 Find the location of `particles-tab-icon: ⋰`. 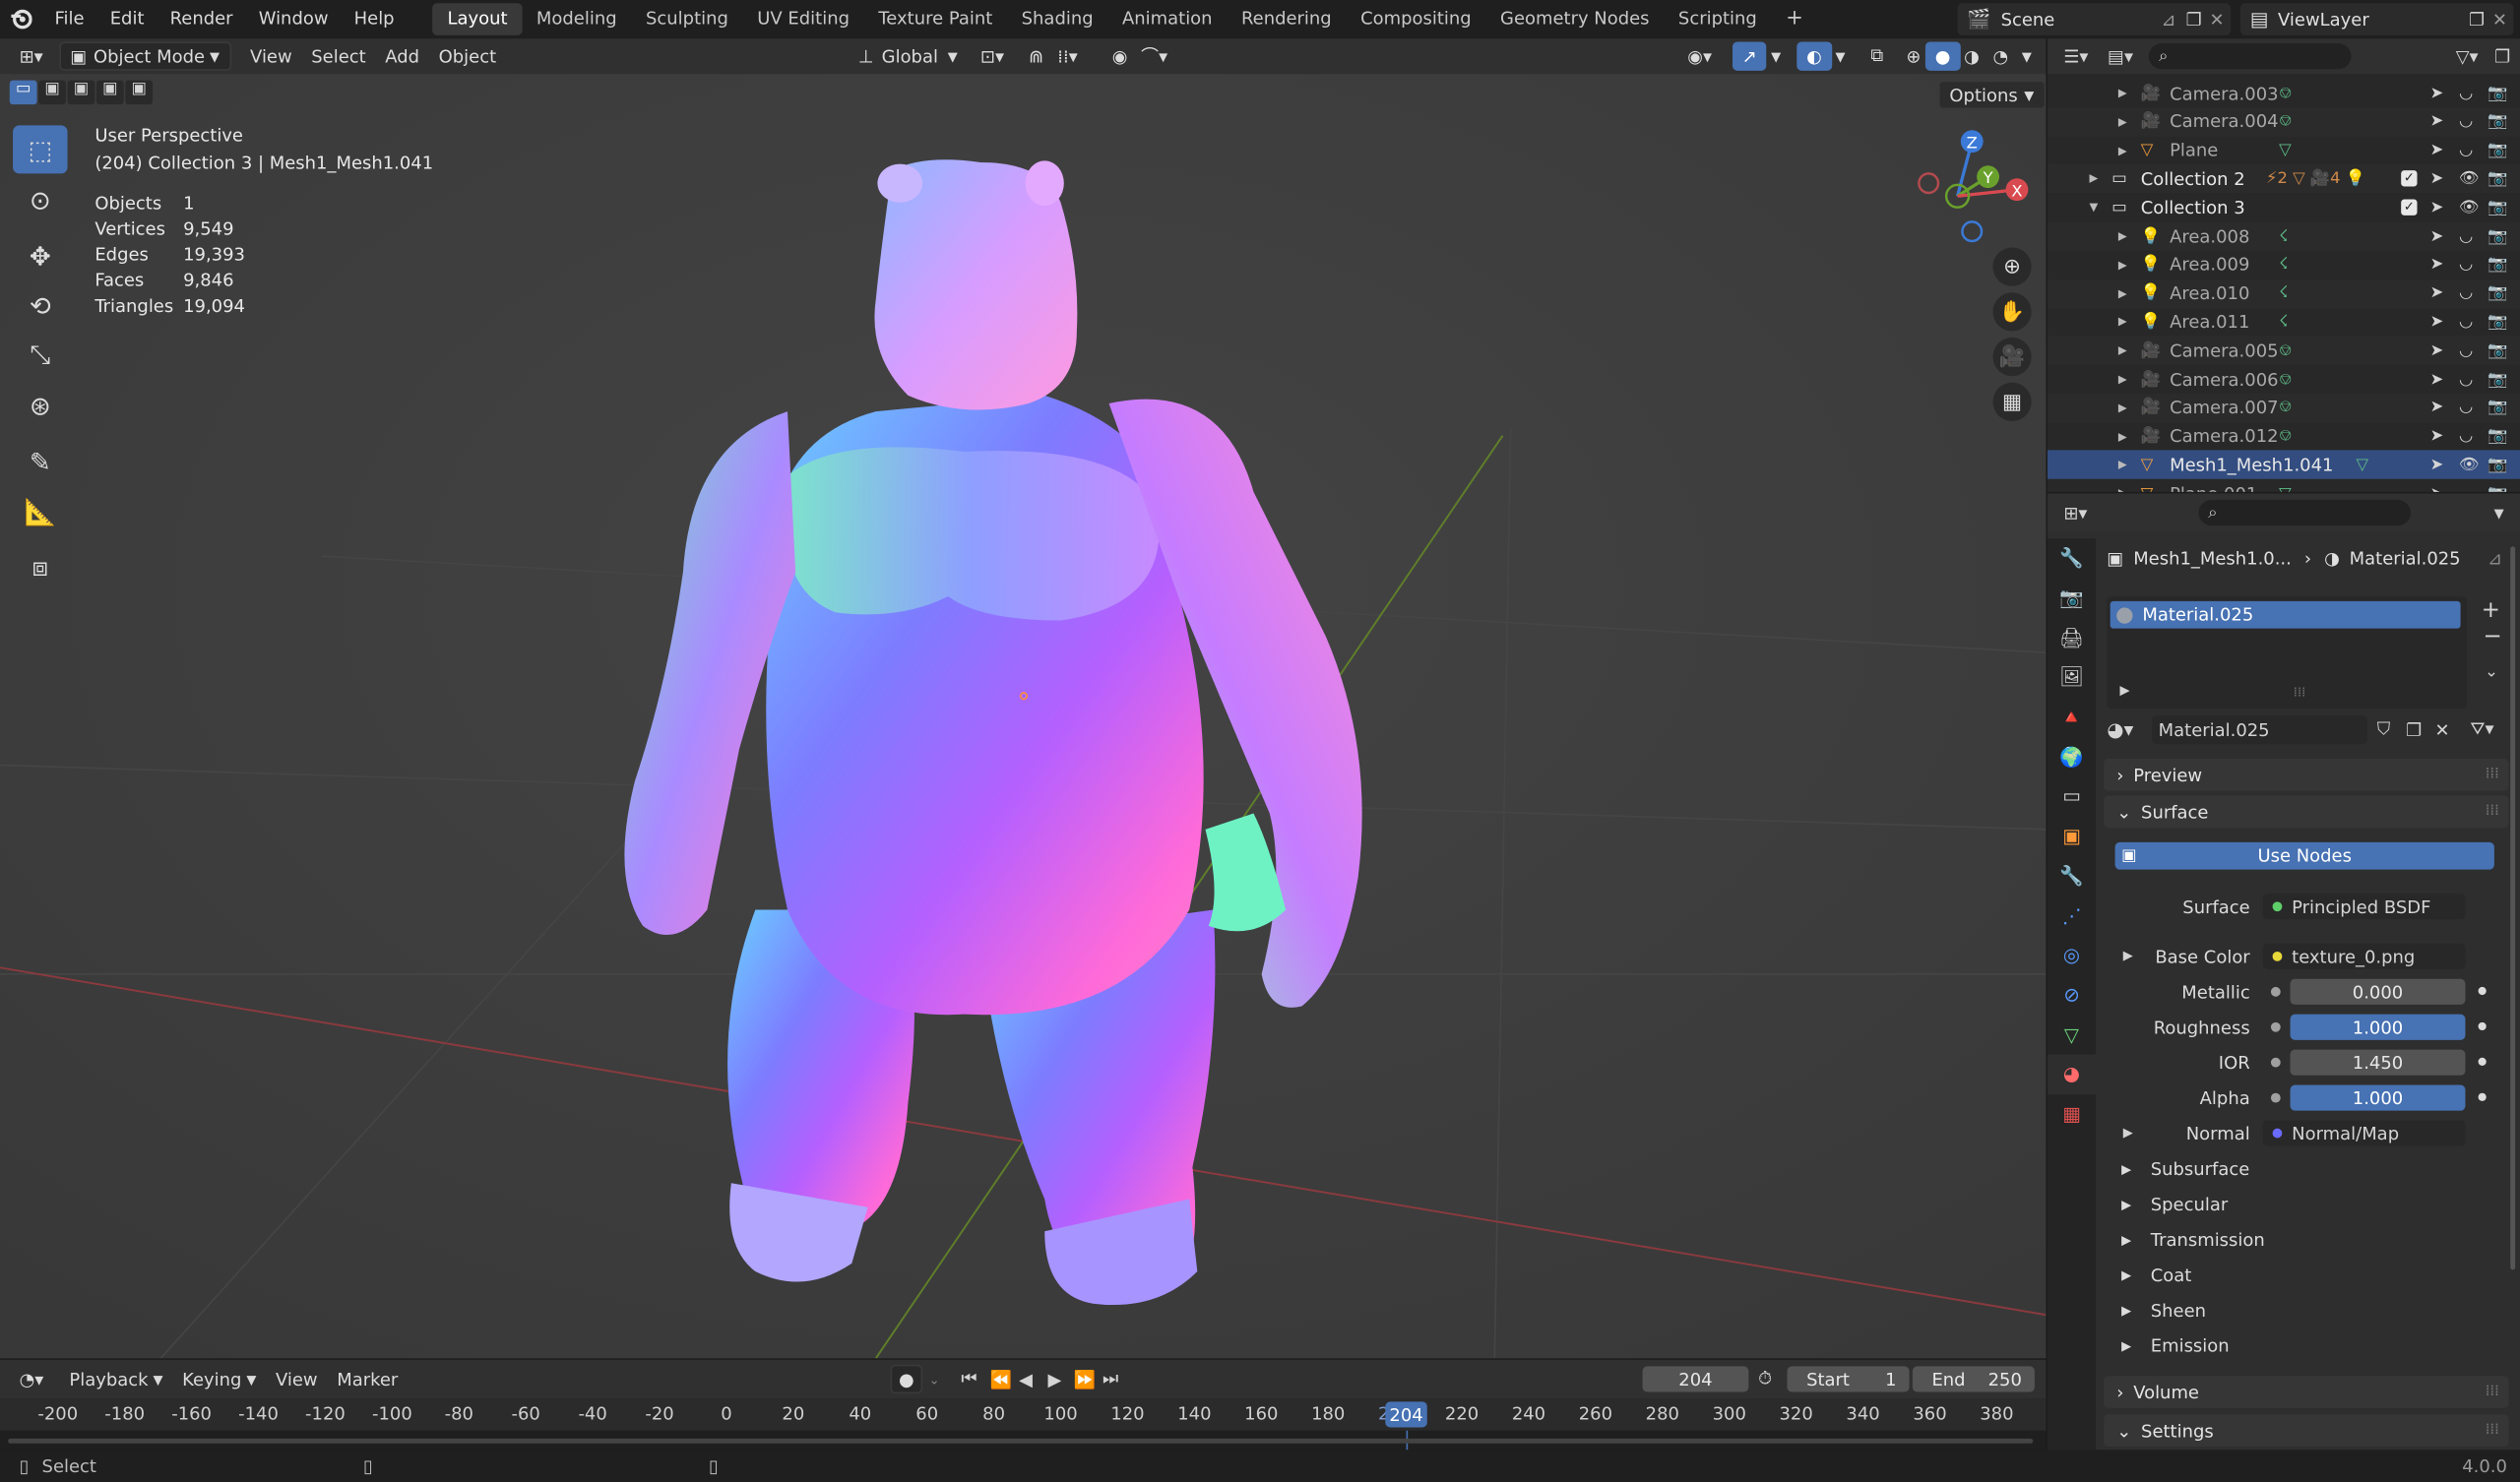

particles-tab-icon: ⋰ is located at coordinates (2072, 915).